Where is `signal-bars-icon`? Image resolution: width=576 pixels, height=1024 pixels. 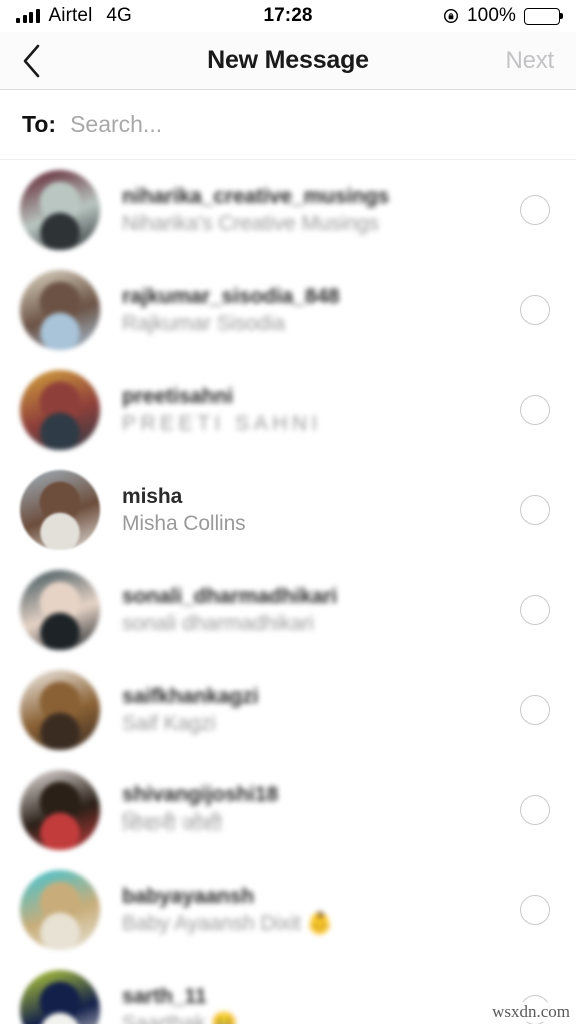 signal-bars-icon is located at coordinates (28, 16).